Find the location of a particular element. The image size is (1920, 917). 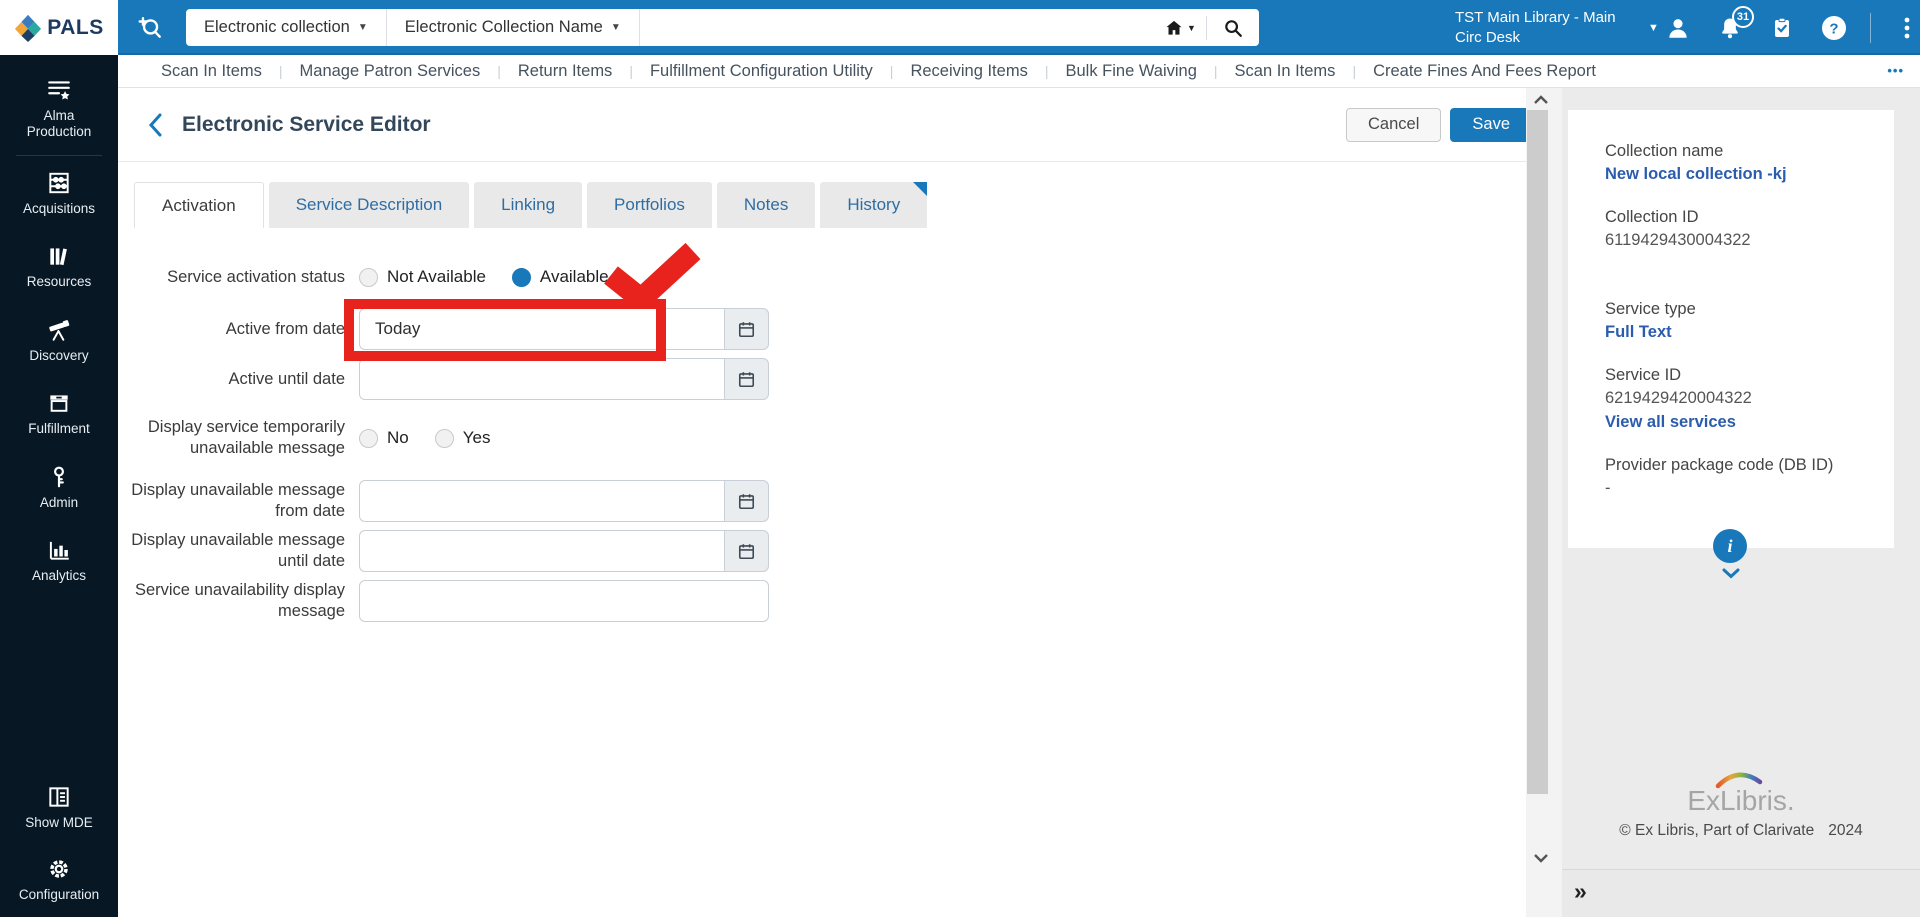

advanced-search-icon is located at coordinates (150, 28).